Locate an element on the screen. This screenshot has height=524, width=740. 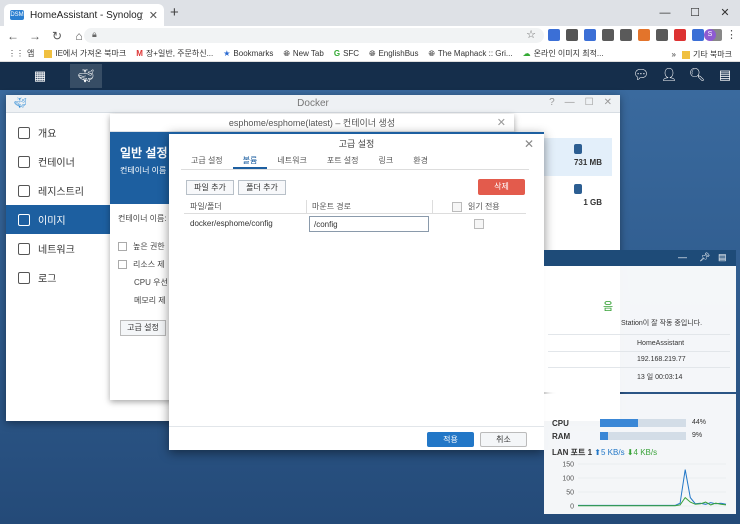
bookmark-apps: ⋮⋮ 앱 is located at coordinates (21, 53).